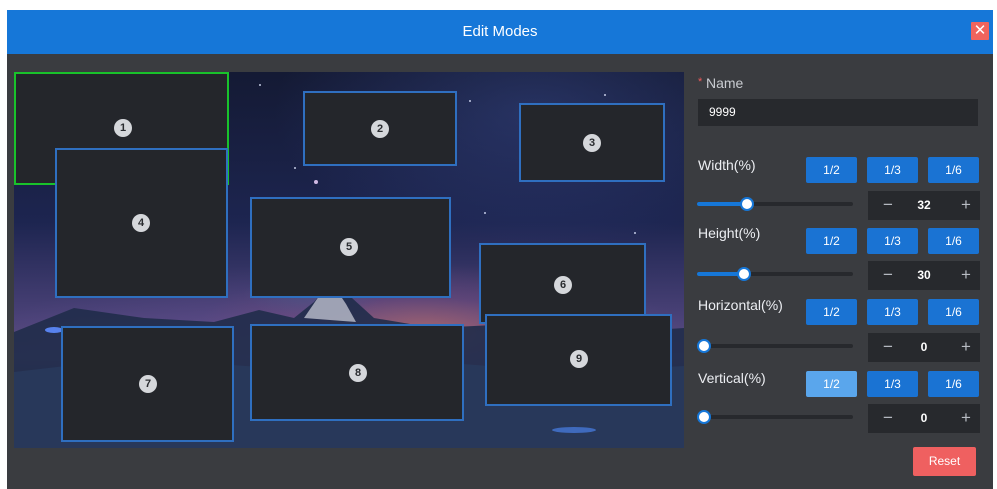  What do you see at coordinates (704, 346) in the screenshot?
I see `horizontal-slider-handle` at bounding box center [704, 346].